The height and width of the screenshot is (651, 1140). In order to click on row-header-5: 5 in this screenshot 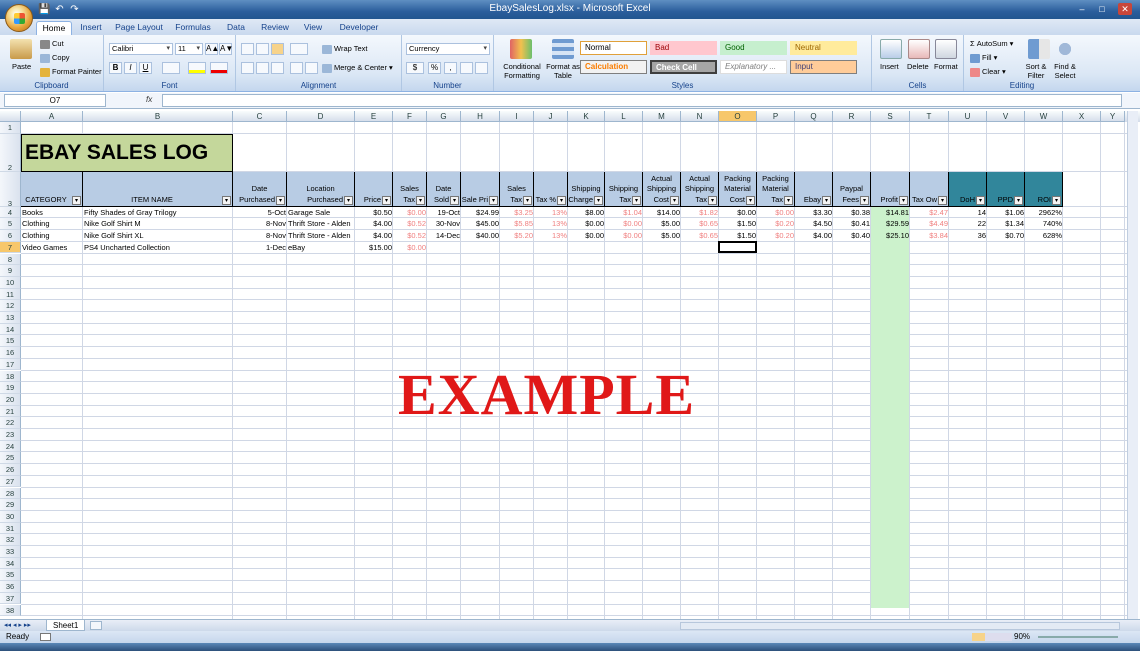, I will do `click(10, 224)`.